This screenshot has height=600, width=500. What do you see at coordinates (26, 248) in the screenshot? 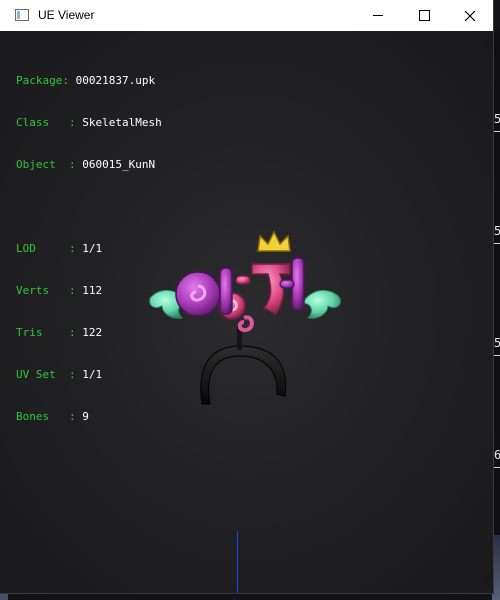
I see `info-label: LOD` at bounding box center [26, 248].